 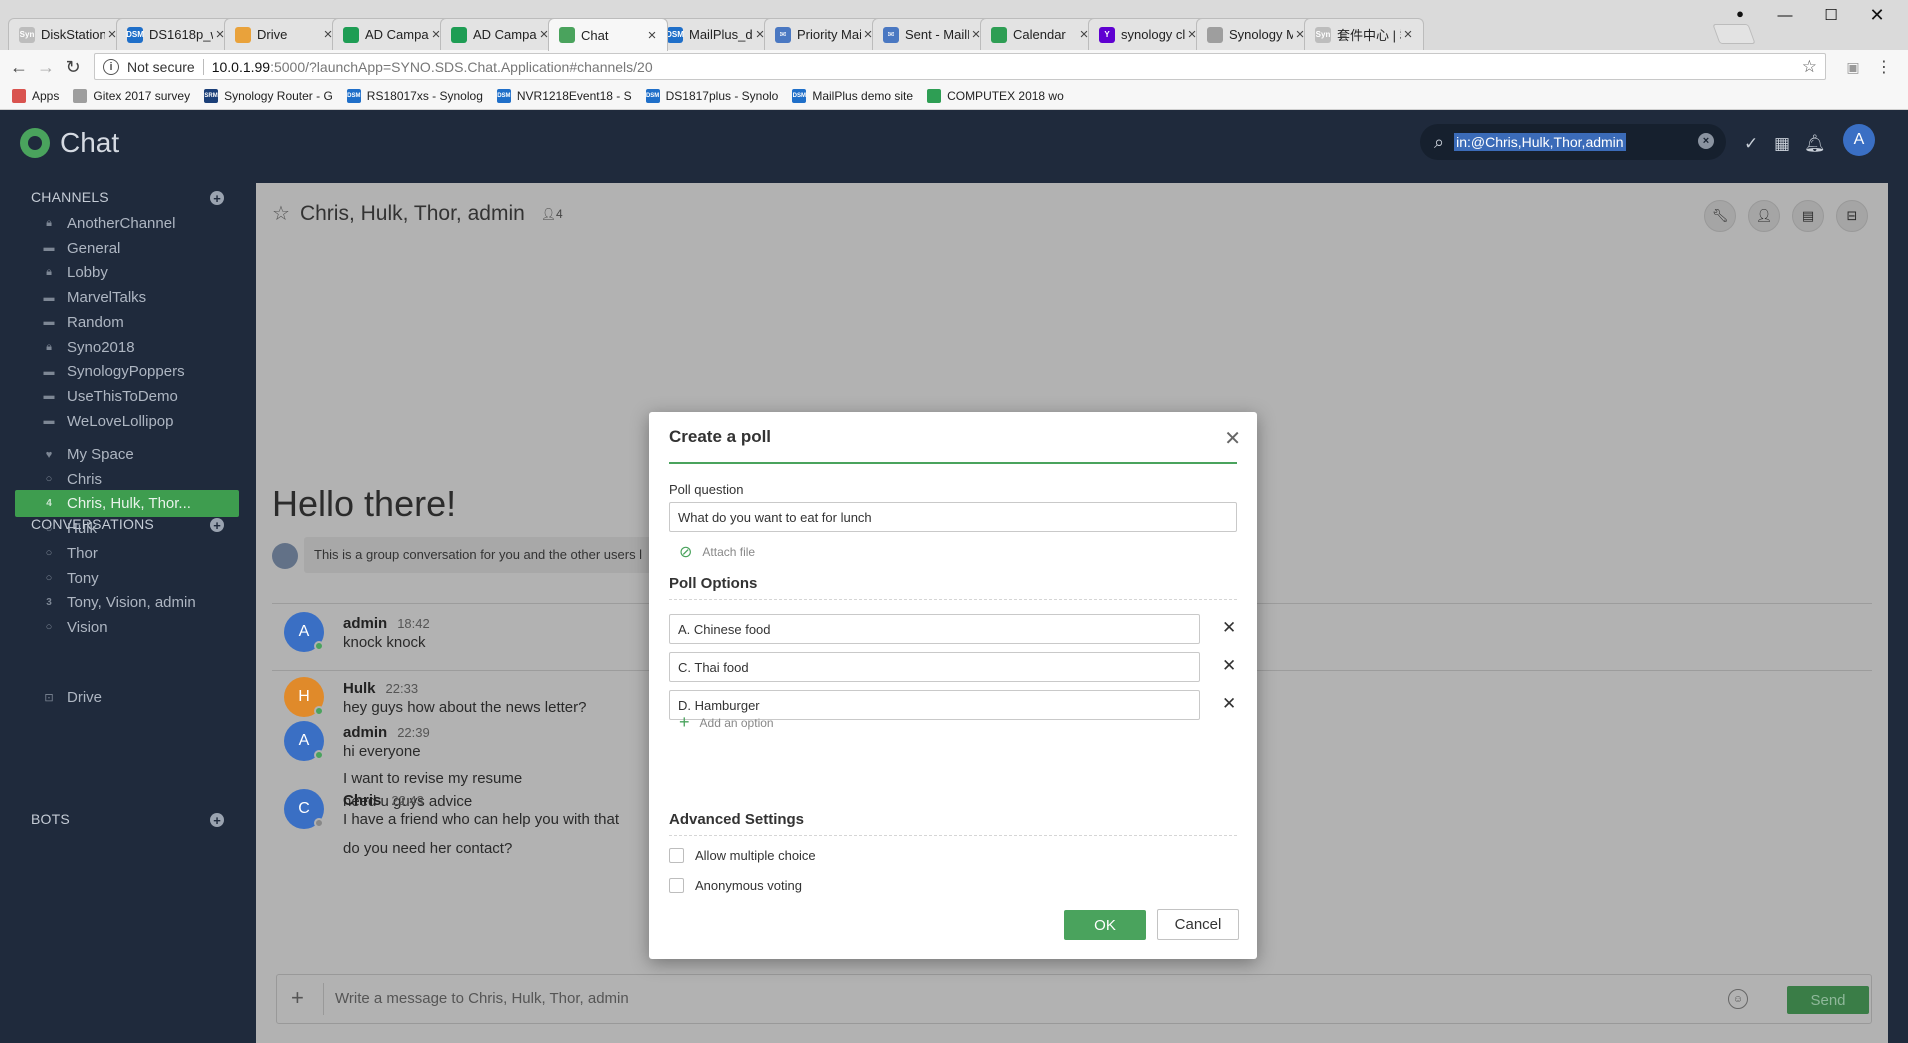 What do you see at coordinates (284, 34) in the screenshot?
I see `browser-tab: Drive ×` at bounding box center [284, 34].